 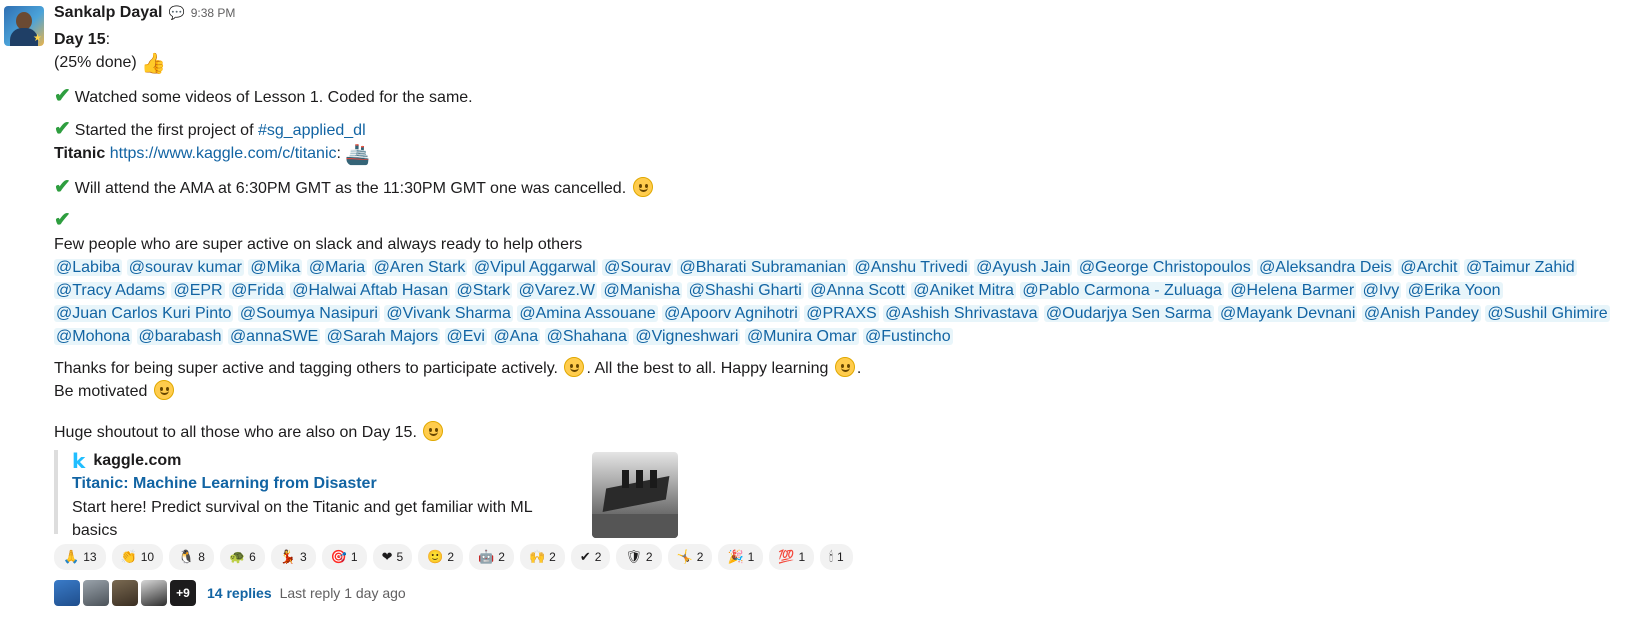 I want to click on thank-you-icon: 🙏, so click(x=71, y=556).